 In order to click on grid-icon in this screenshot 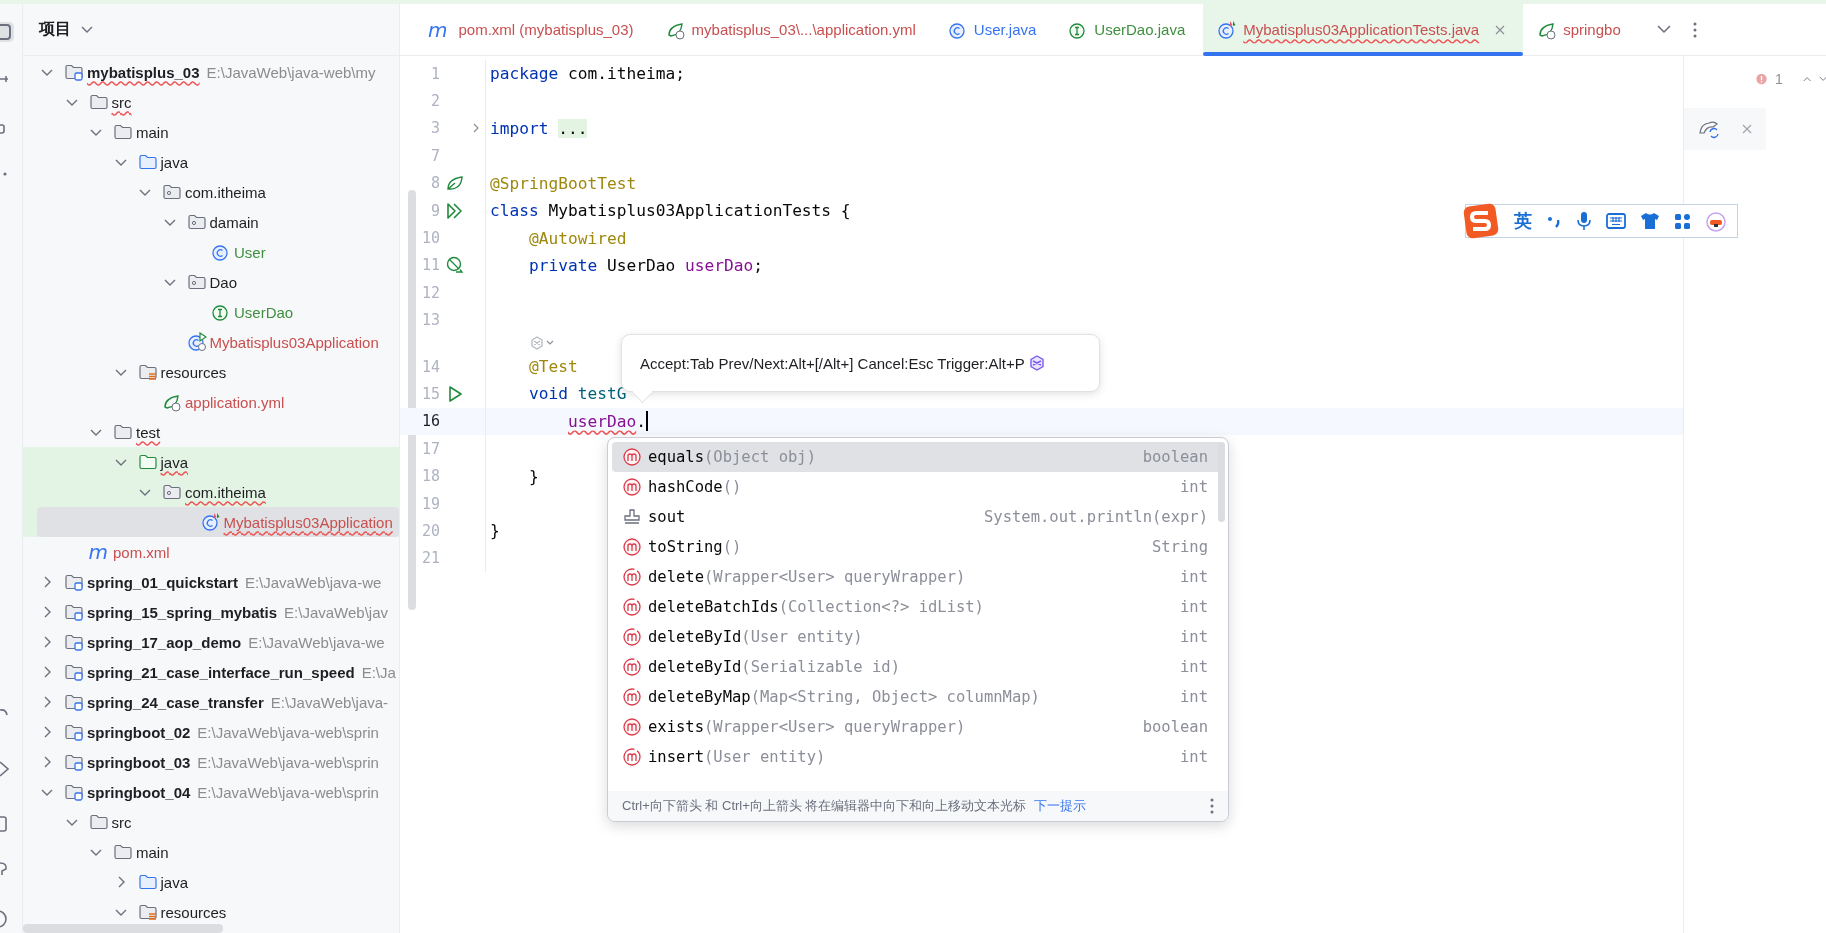, I will do `click(1682, 221)`.